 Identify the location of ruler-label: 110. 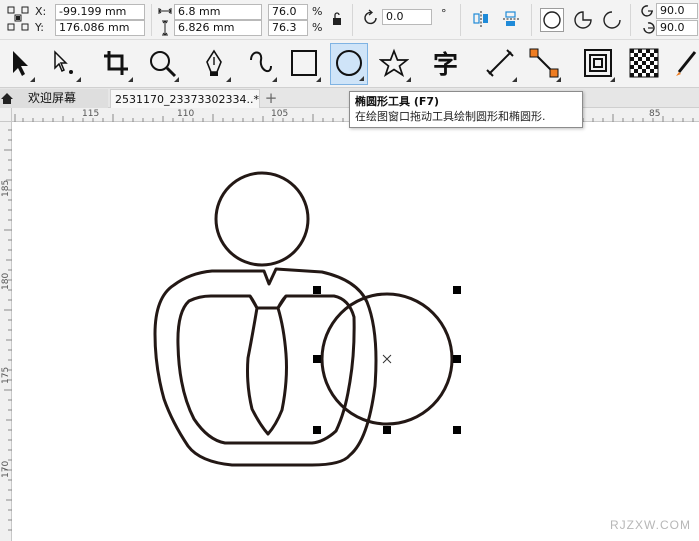
(186, 114).